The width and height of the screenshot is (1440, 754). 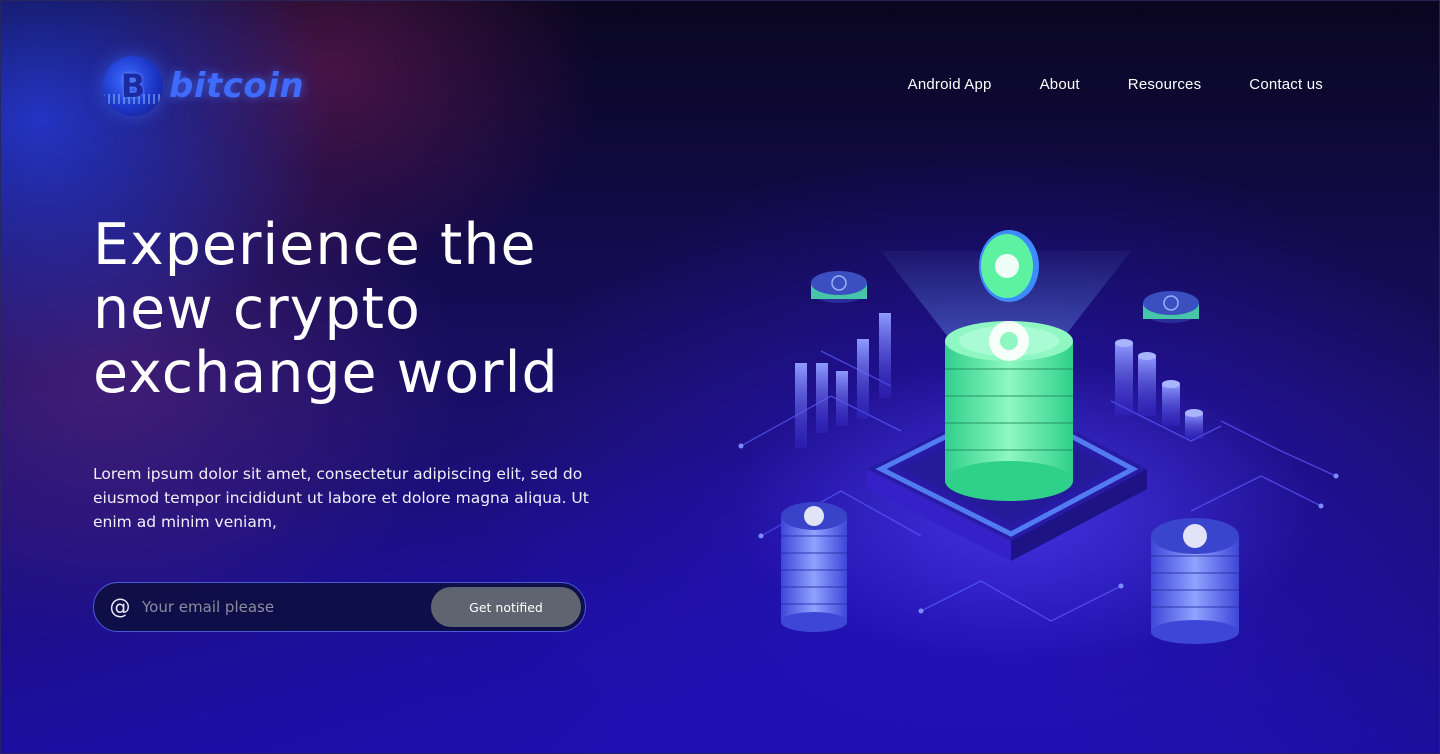 I want to click on hero-title-line: exchange world, so click(x=326, y=373).